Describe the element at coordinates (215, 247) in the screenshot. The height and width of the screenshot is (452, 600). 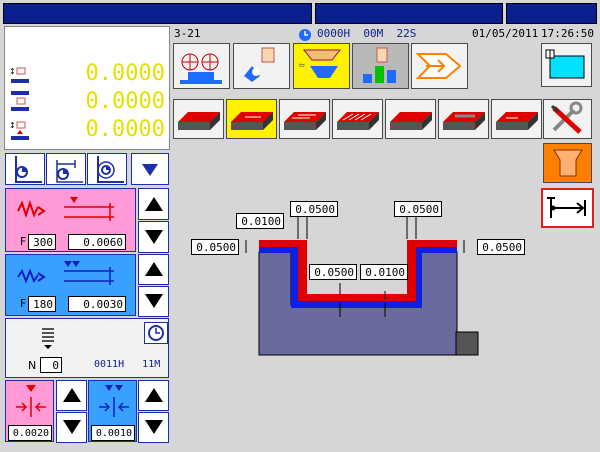
I see `dim-left-side: 0.0500` at that location.